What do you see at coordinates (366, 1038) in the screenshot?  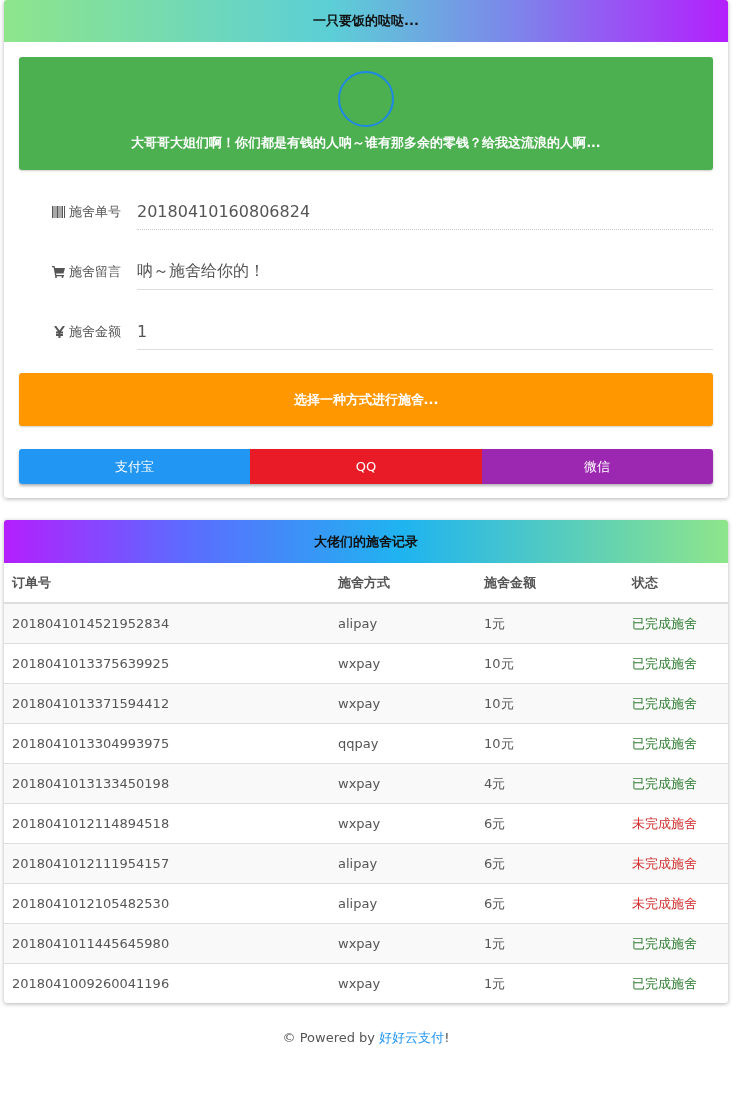 I see `footer-text: © Powered by 好好云支付!` at bounding box center [366, 1038].